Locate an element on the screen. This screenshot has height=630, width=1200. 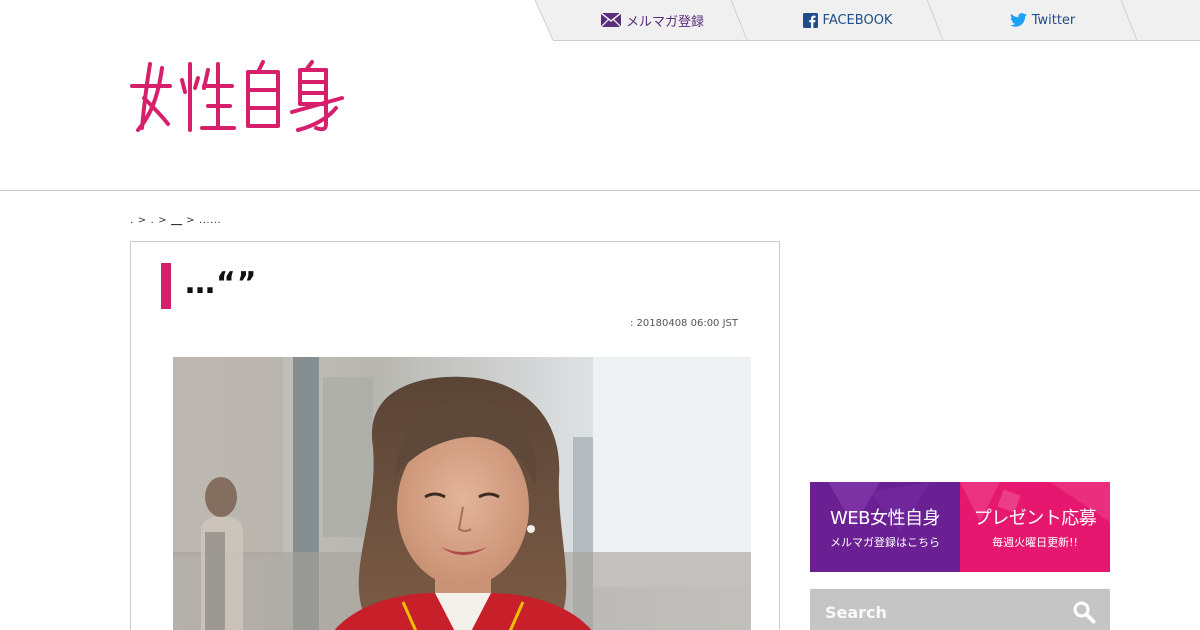
mail-magazine-link: メルマガ登録 is located at coordinates (652, 20).